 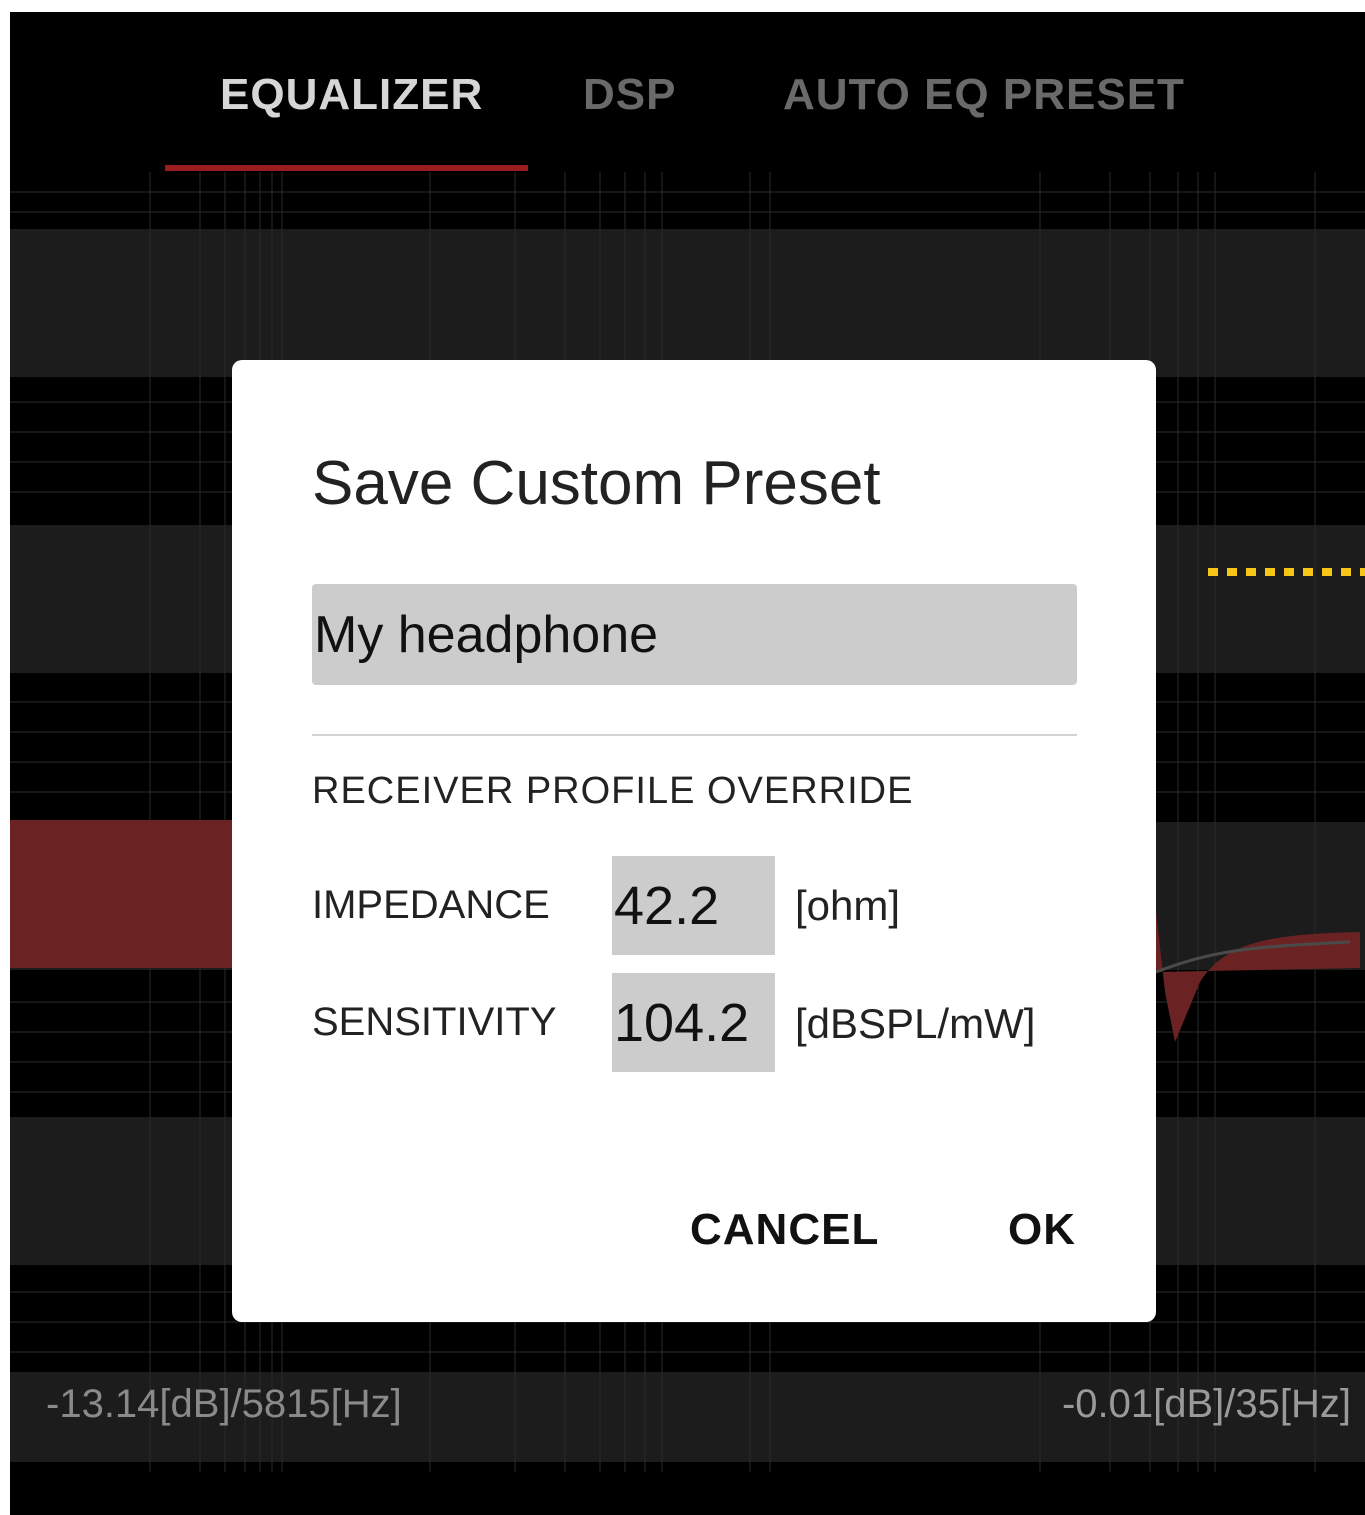 What do you see at coordinates (224, 1404) in the screenshot?
I see `readout-left: -13.14[dB]/5815[Hz]` at bounding box center [224, 1404].